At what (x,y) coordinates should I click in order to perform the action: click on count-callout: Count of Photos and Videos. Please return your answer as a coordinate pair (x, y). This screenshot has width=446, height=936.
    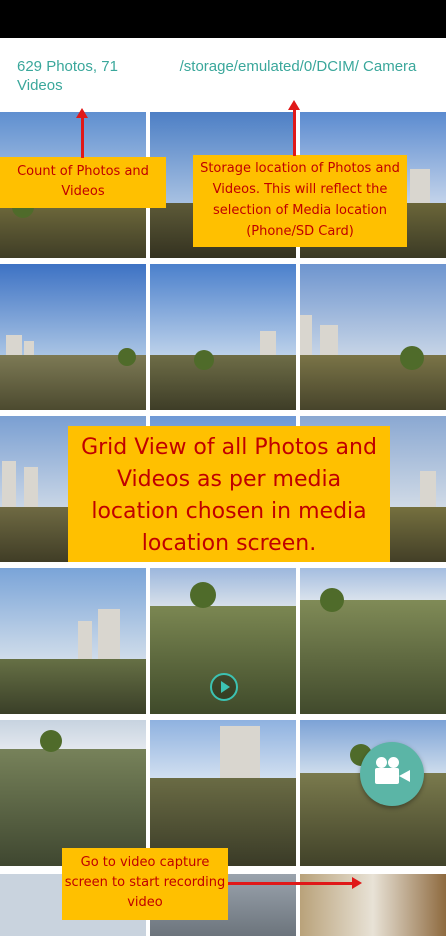
    Looking at the image, I should click on (83, 182).